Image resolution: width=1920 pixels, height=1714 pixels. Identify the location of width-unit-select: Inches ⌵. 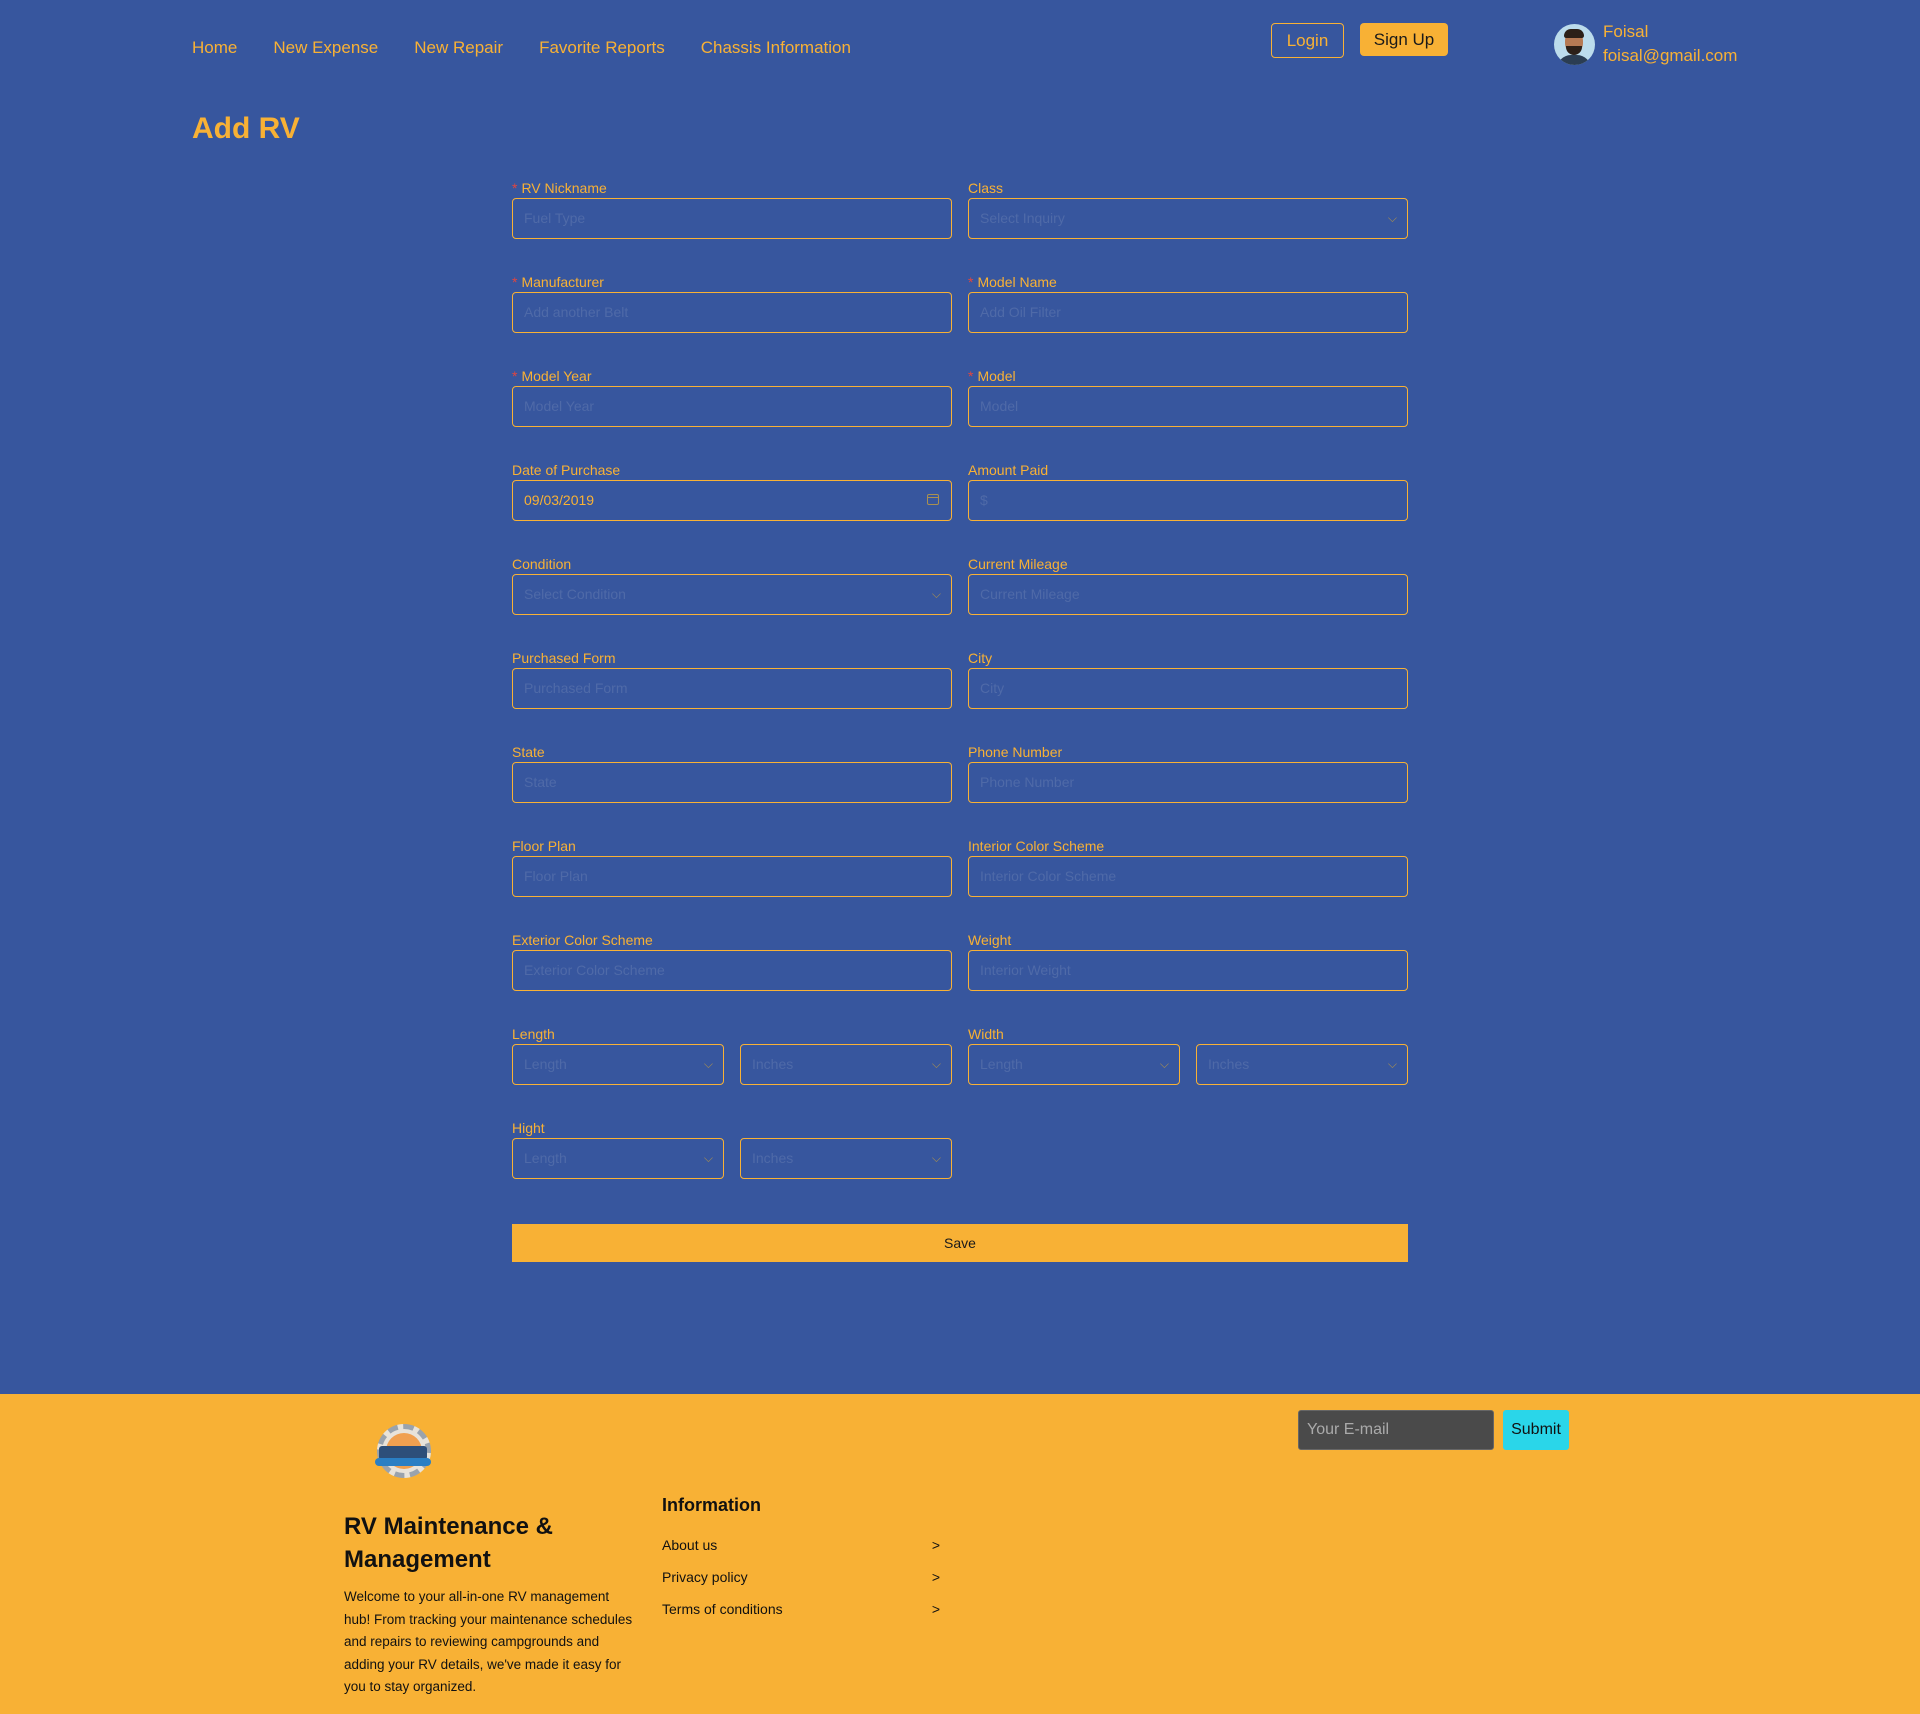
(1302, 1064).